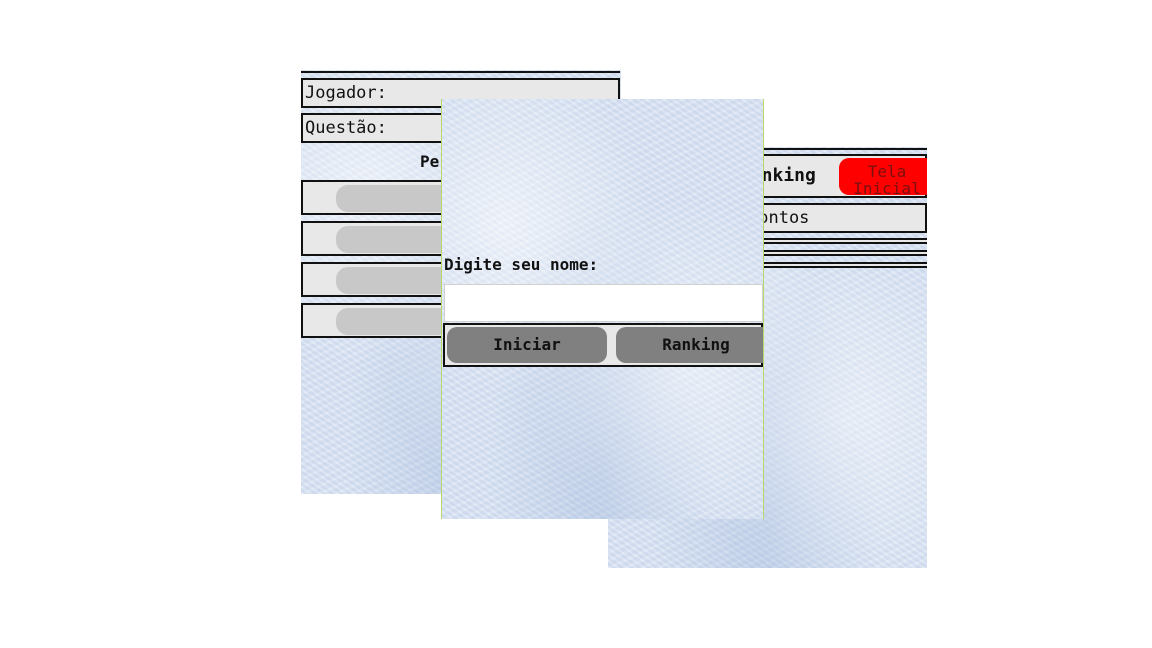  I want to click on name-prompt: Digite seu nome:, so click(521, 264).